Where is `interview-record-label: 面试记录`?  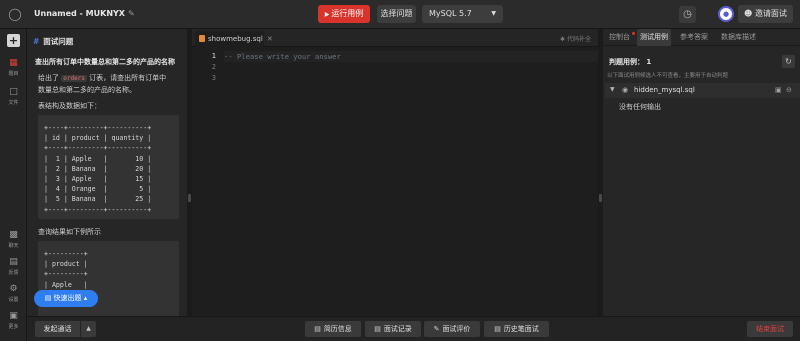
interview-record-label: 面试记录 is located at coordinates (397, 329).